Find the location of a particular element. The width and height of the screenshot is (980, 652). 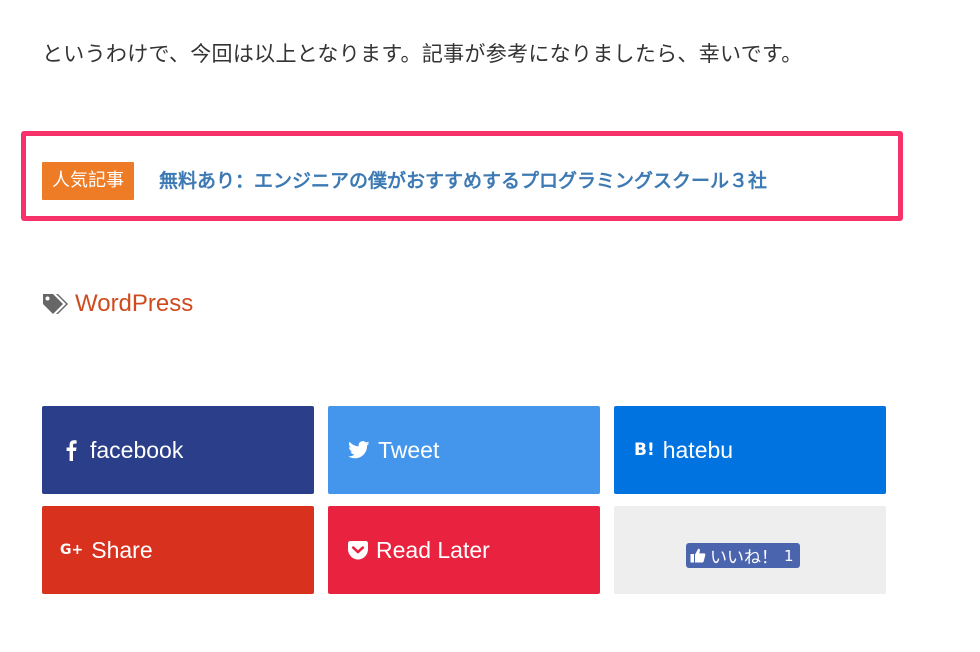

twitter-bird-icon is located at coordinates (359, 450).